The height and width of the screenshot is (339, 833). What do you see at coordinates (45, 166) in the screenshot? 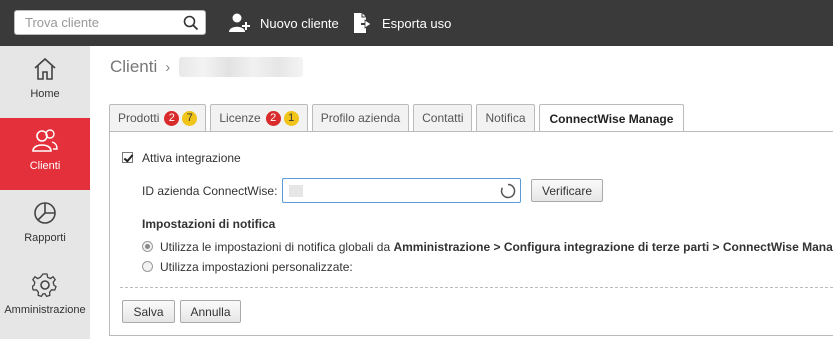
I see `sidebar-item-label: Clienti` at bounding box center [45, 166].